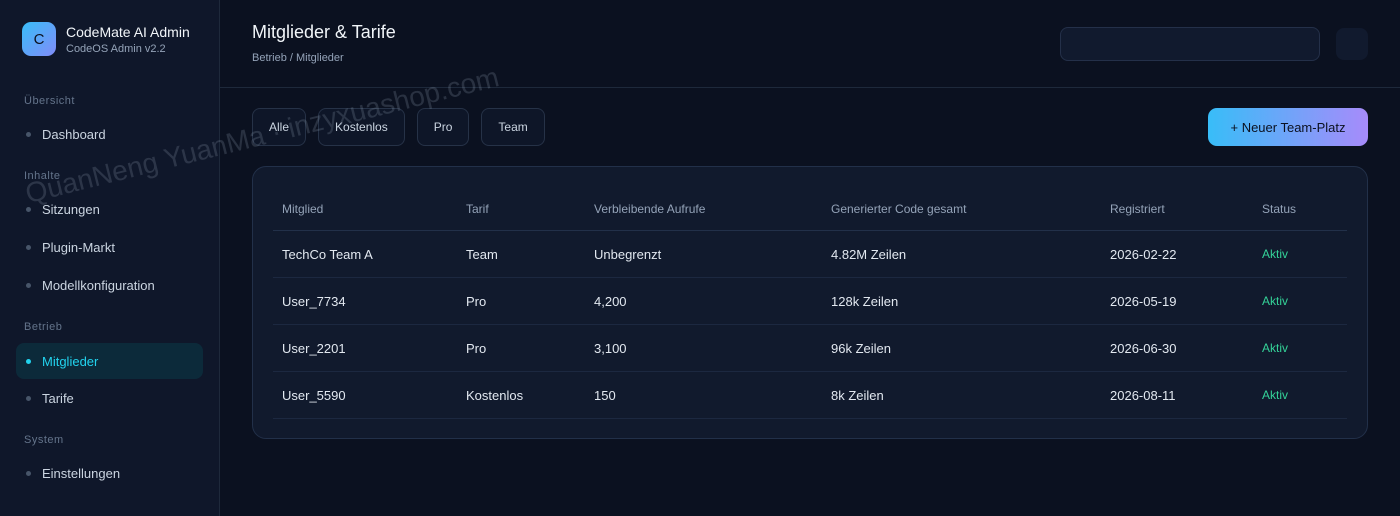 The image size is (1400, 516). What do you see at coordinates (49, 101) in the screenshot?
I see `section-label-overview: Übersicht` at bounding box center [49, 101].